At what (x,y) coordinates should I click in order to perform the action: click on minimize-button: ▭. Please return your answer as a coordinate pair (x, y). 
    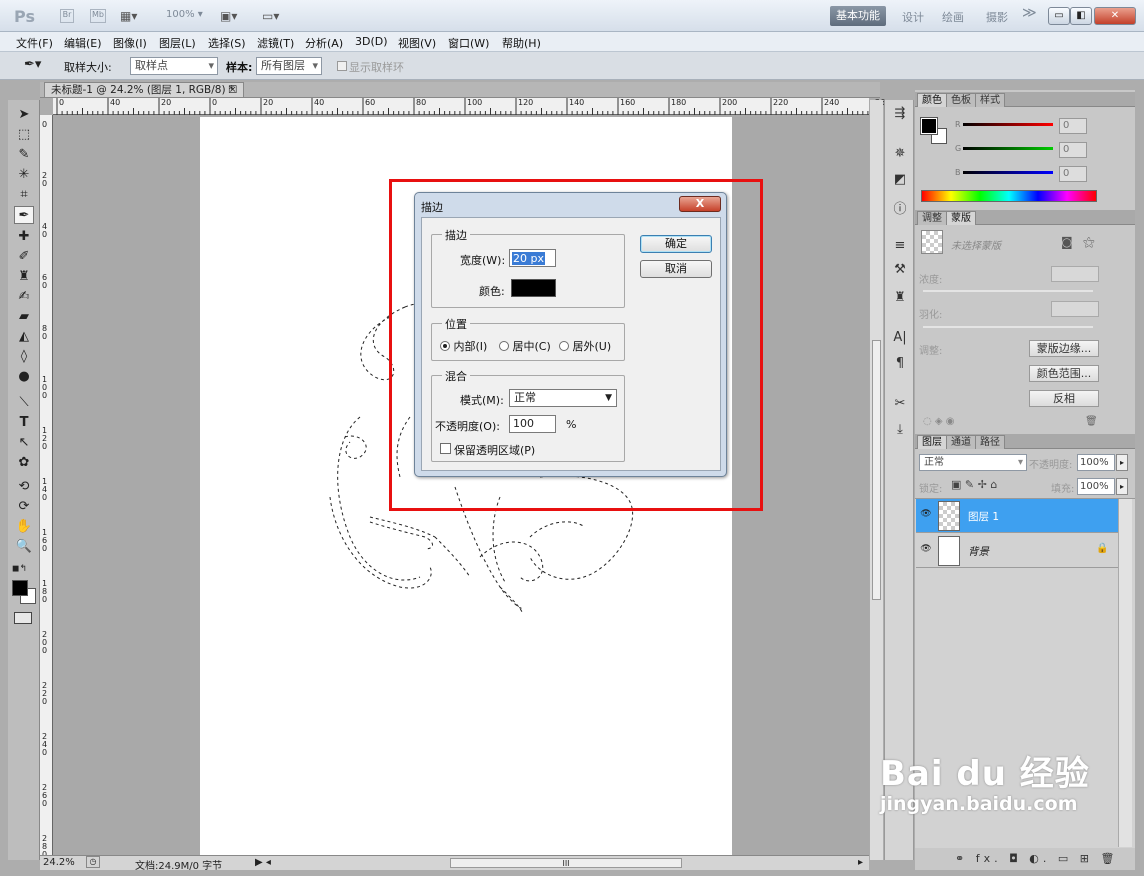
    Looking at the image, I should click on (1059, 16).